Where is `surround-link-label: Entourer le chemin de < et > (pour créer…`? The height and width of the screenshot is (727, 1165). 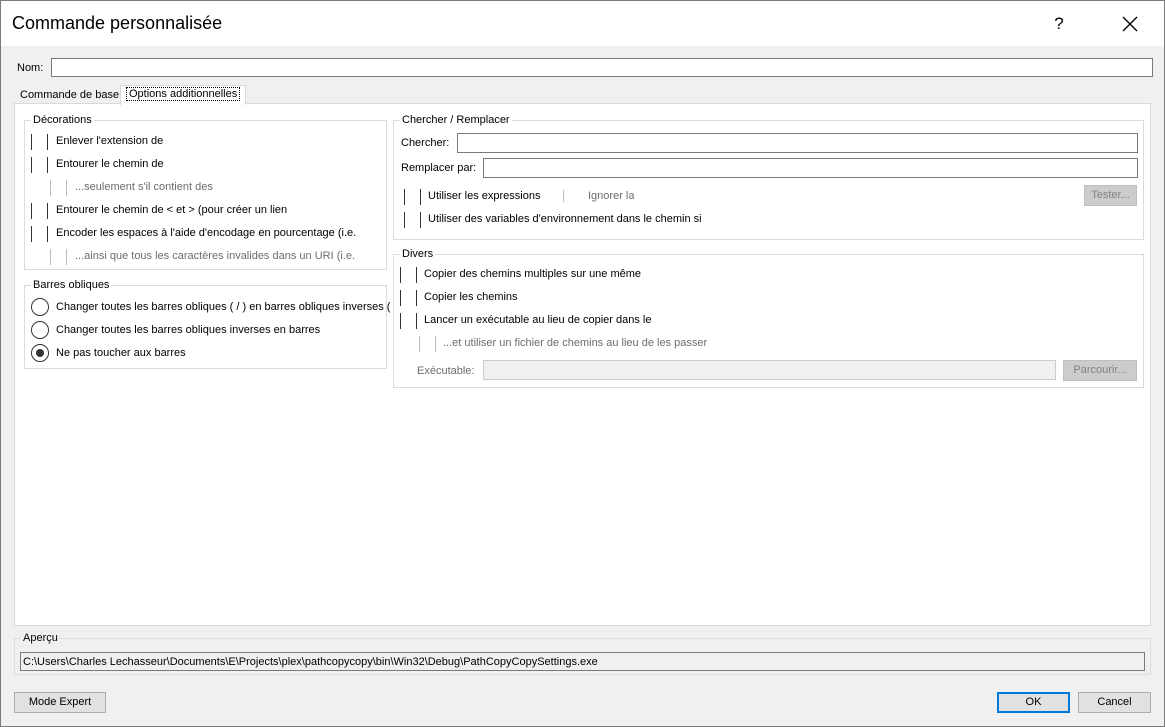
surround-link-label: Entourer le chemin de < et > (pour créer… is located at coordinates (172, 210).